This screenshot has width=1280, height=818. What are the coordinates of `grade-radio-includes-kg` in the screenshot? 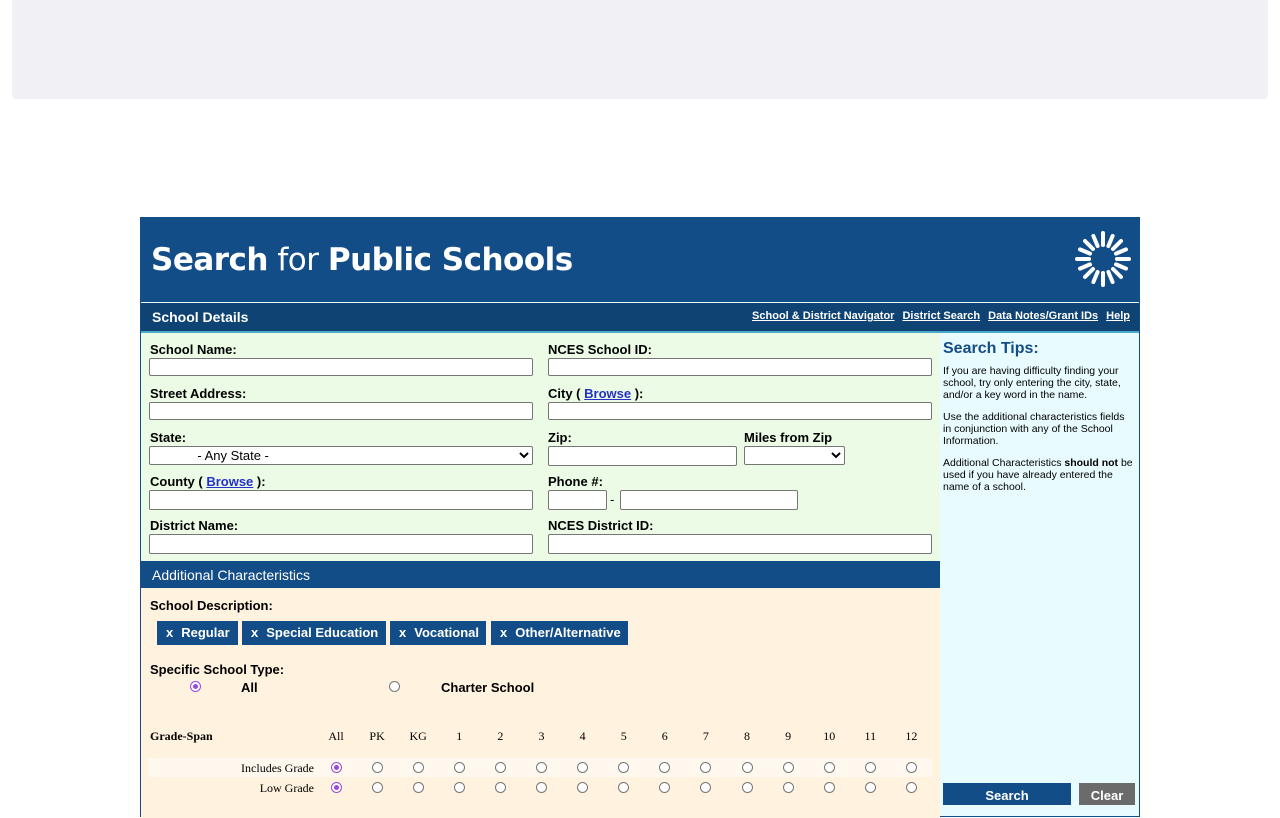 It's located at (418, 767).